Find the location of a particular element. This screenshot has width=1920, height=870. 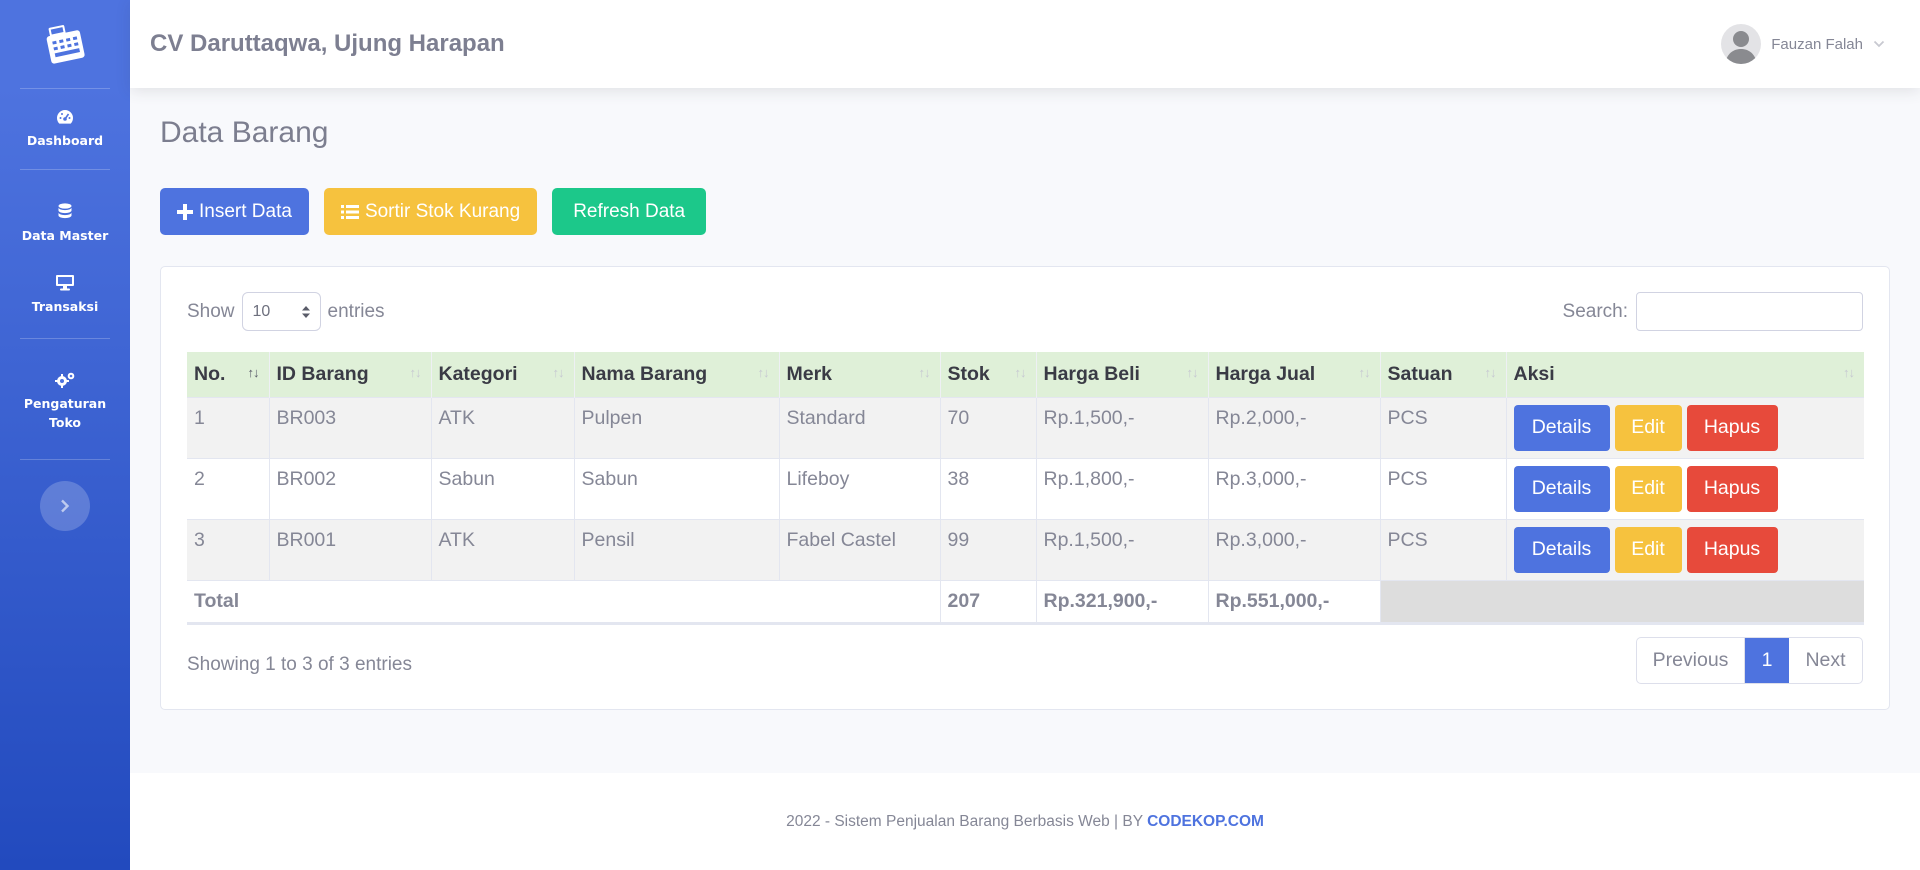

sidebar-item-data-master: Data Master is located at coordinates (65, 215).